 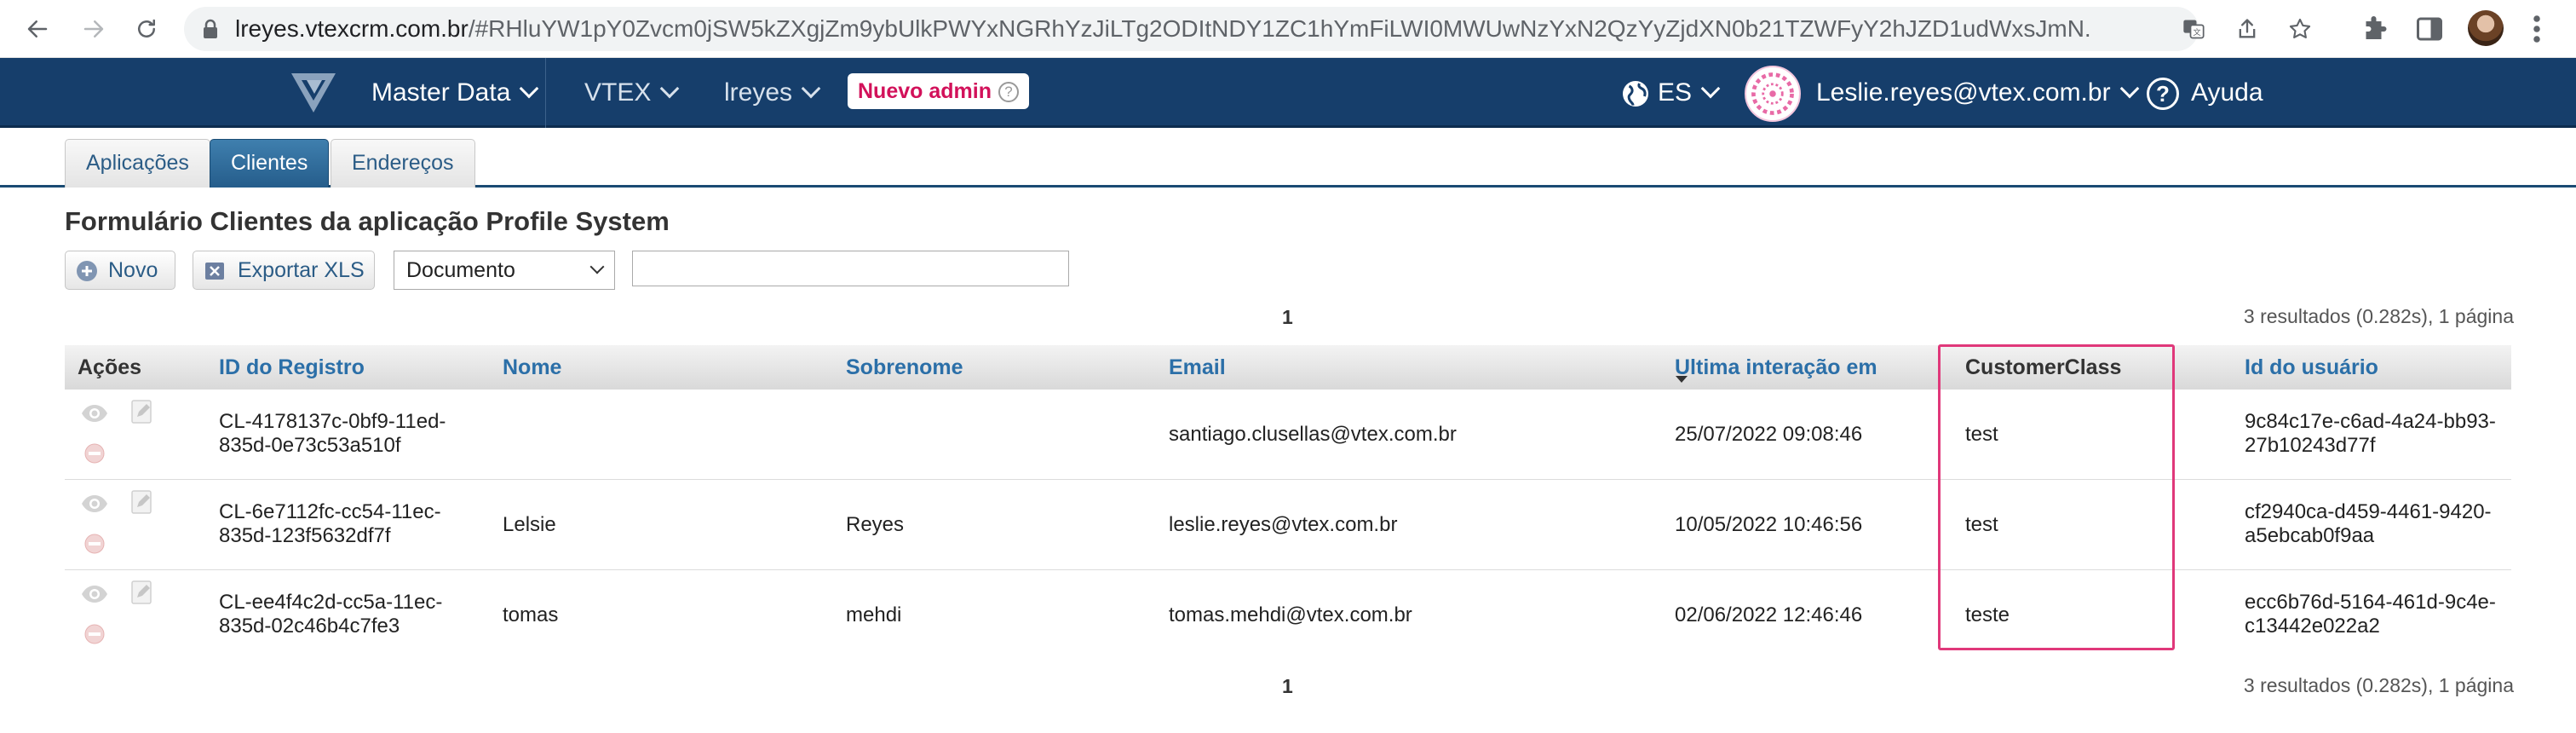 What do you see at coordinates (331, 602) in the screenshot?
I see `cell-id-registro: CL-ee4f4c2d-cc5a-11ec-` at bounding box center [331, 602].